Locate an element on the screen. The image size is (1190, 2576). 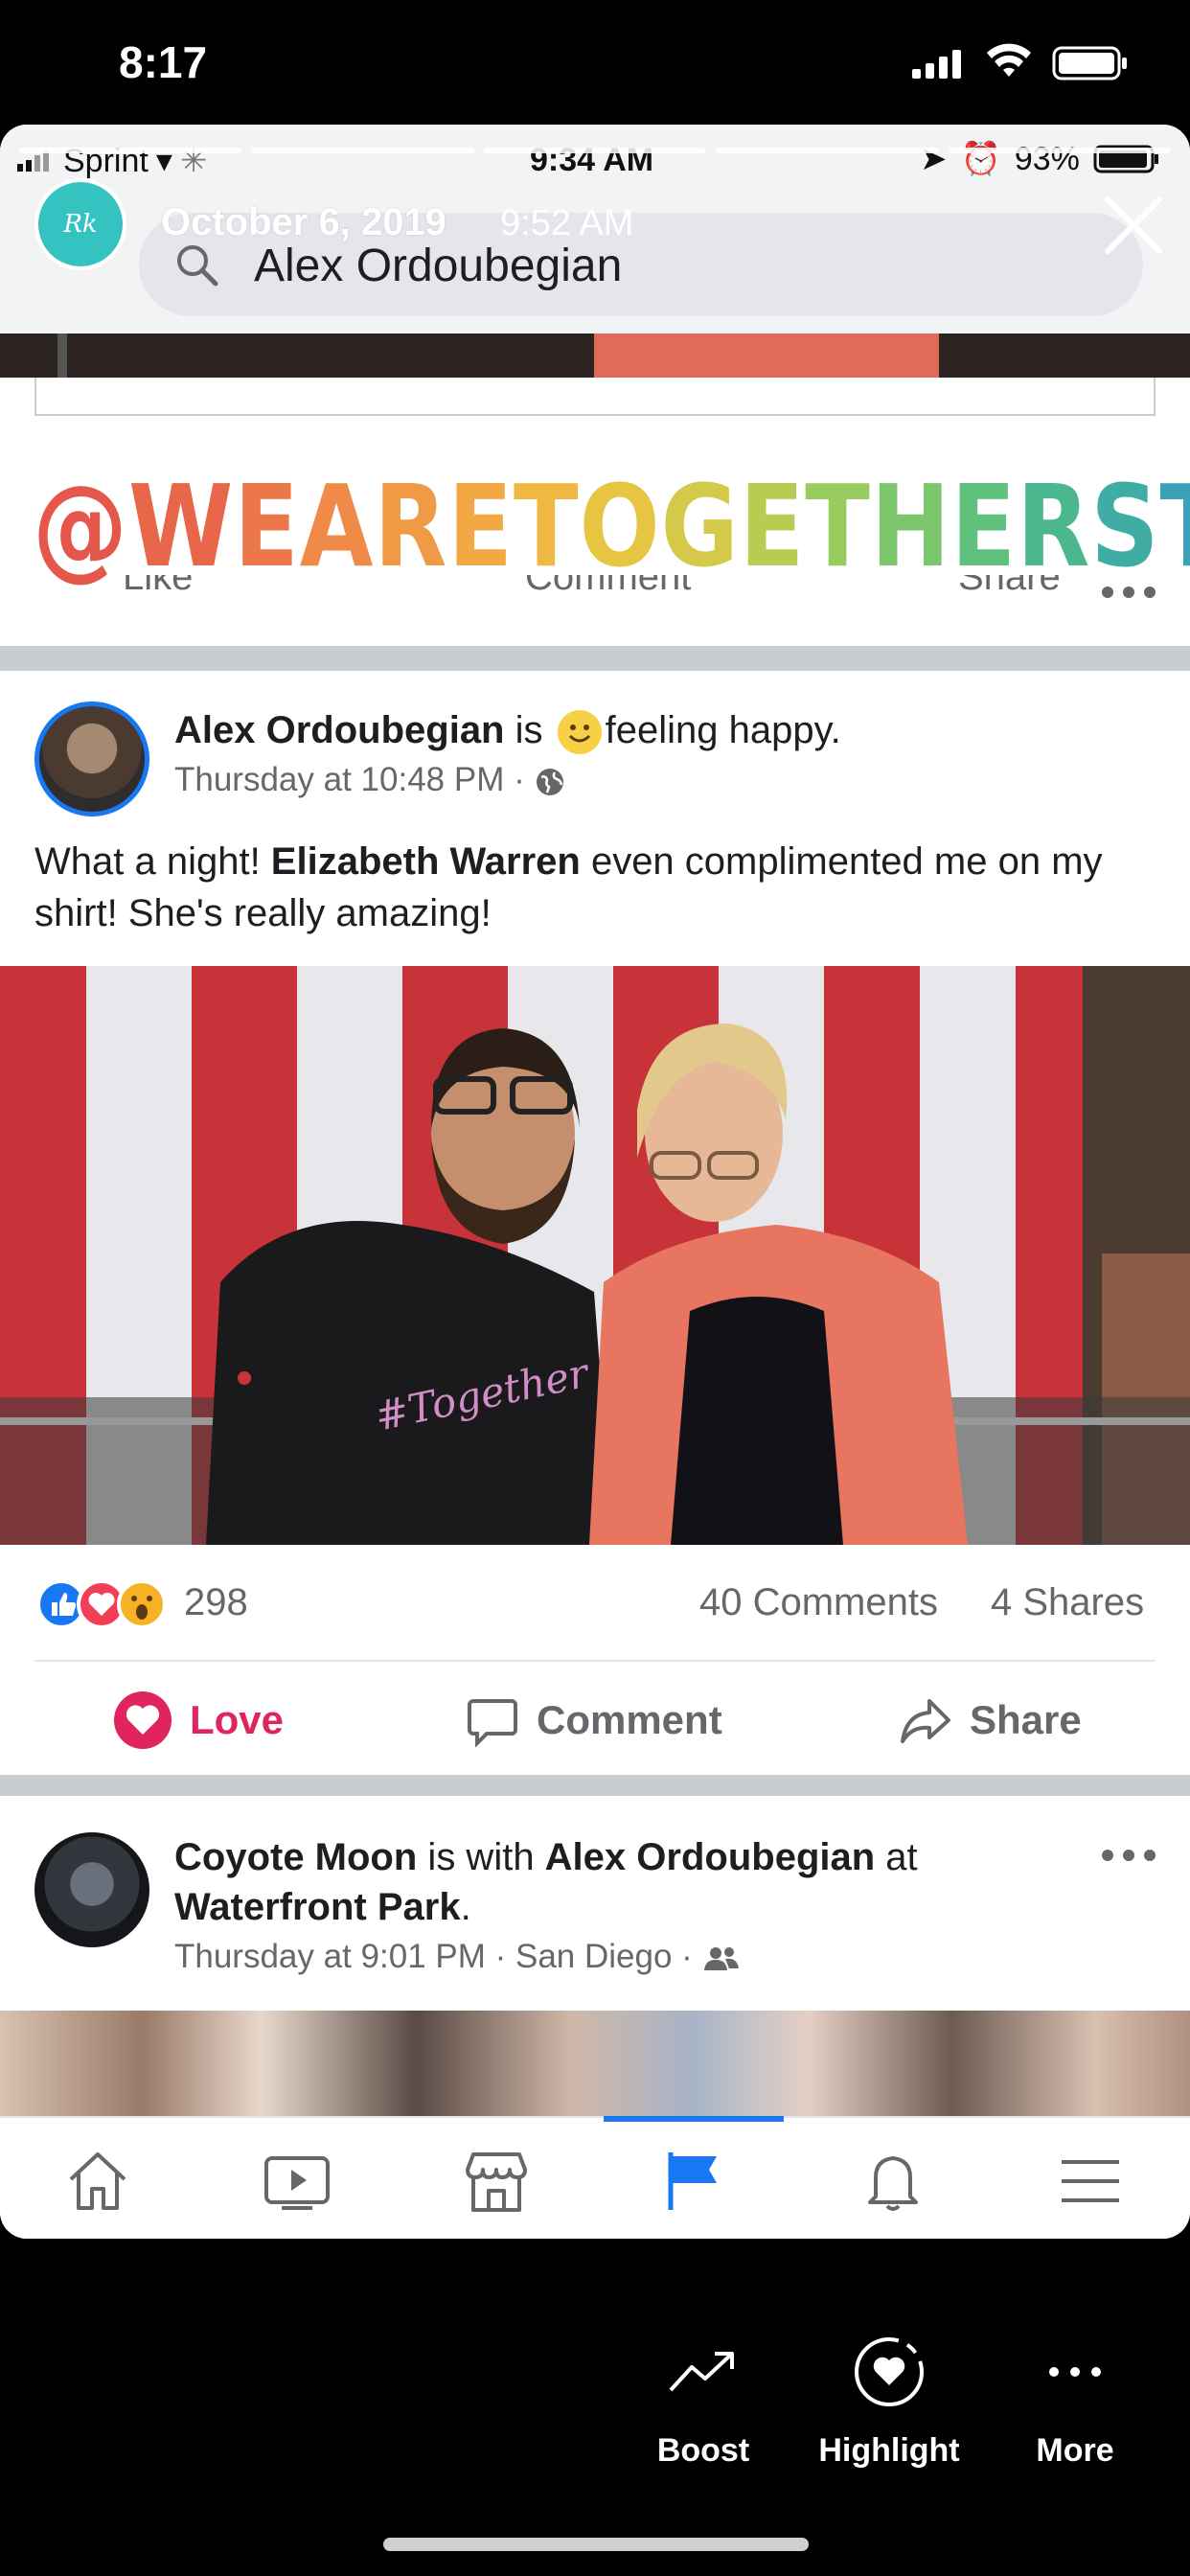
hashtag-letter: S is located at coordinates (1125, 526).